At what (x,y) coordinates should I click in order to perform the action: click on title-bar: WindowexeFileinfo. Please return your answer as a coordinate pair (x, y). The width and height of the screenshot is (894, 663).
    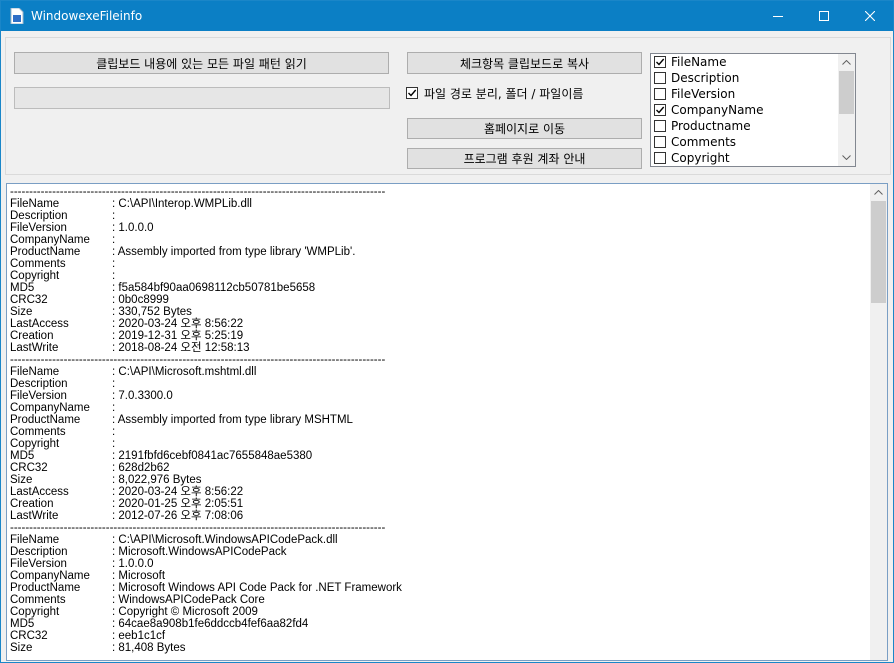
    Looking at the image, I should click on (447, 16).